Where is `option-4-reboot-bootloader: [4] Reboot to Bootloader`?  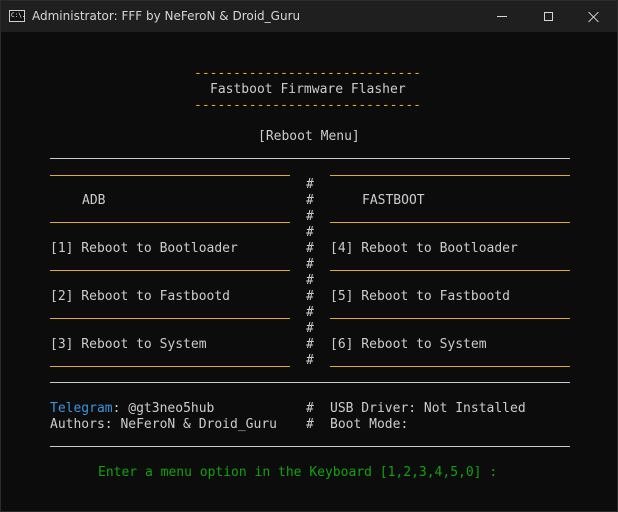 option-4-reboot-bootloader: [4] Reboot to Bootloader is located at coordinates (424, 248).